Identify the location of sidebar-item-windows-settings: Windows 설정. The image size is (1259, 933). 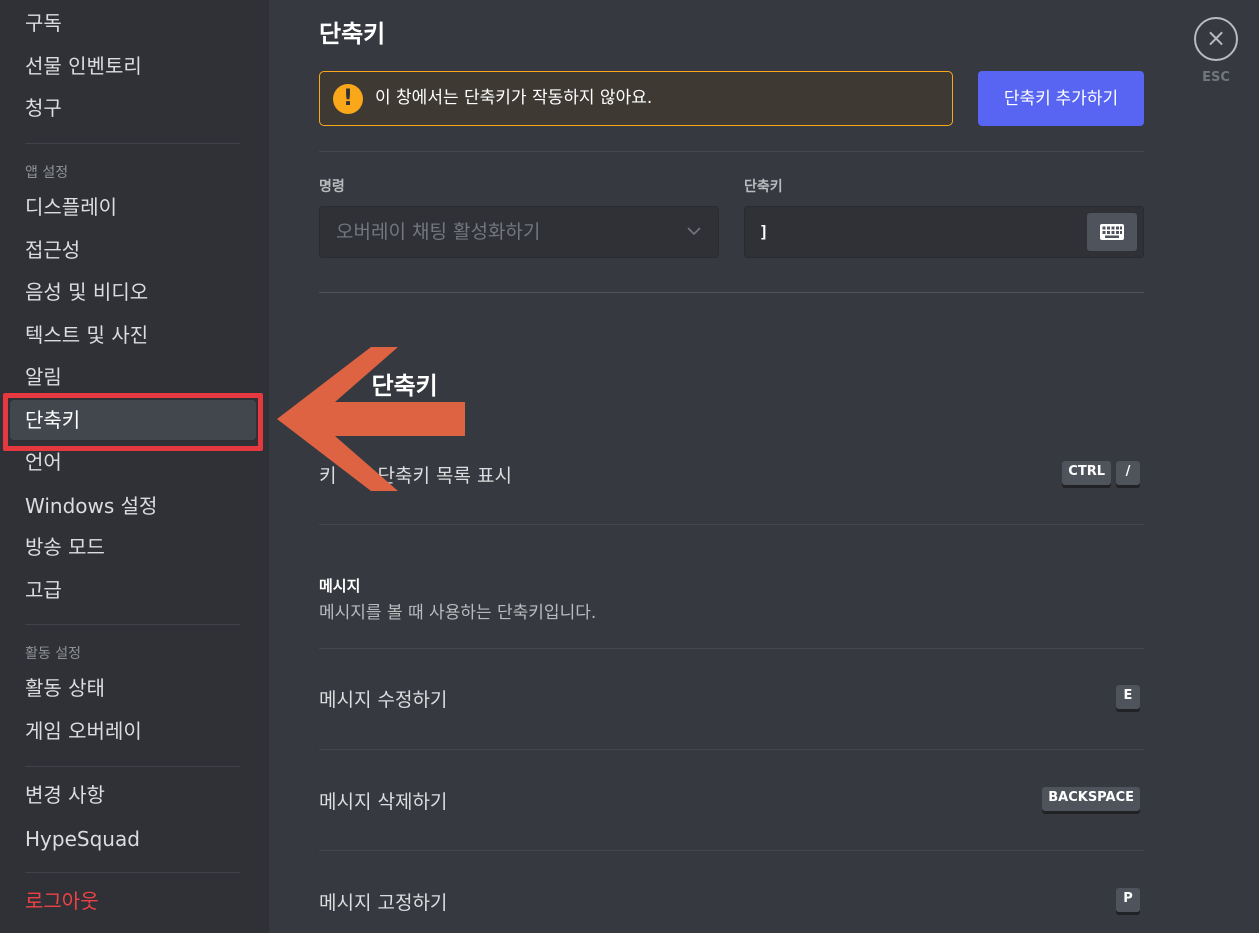
(133, 506).